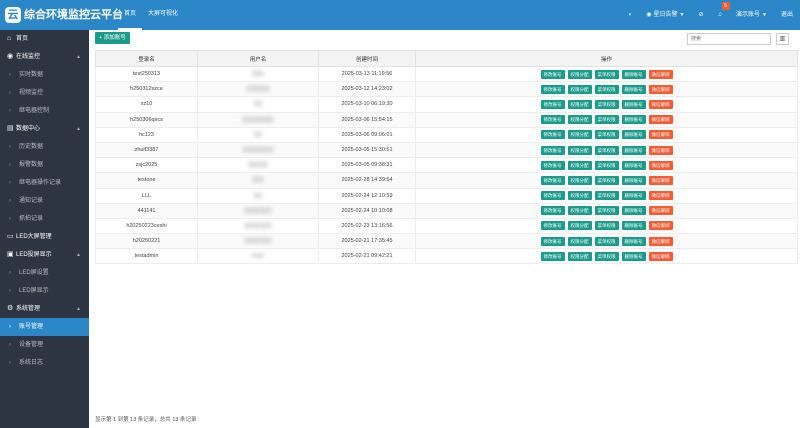  What do you see at coordinates (44, 219) in the screenshot?
I see `sidebar-item-10: › 抓拍记录` at bounding box center [44, 219].